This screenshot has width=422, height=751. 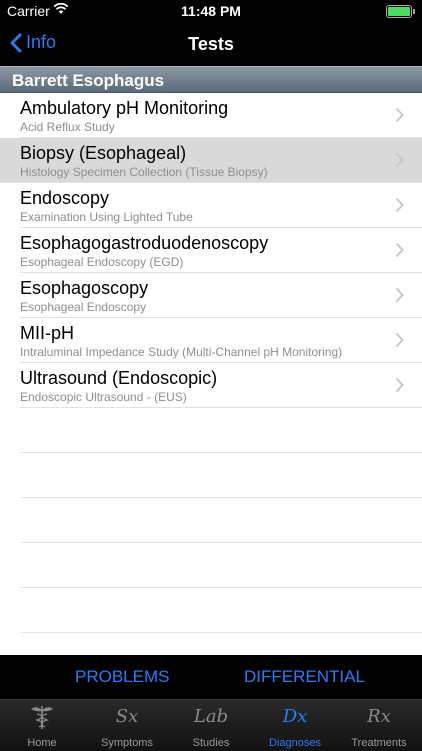 I want to click on row-title: Biopsy (Esophageal), so click(x=103, y=153).